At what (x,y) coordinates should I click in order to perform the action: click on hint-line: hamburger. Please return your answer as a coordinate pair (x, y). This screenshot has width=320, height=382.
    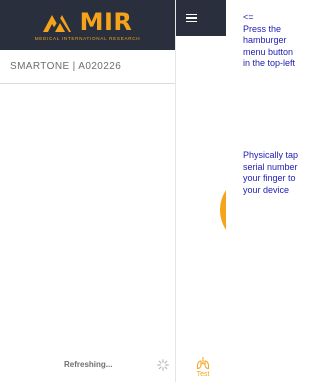
    Looking at the image, I should click on (265, 40).